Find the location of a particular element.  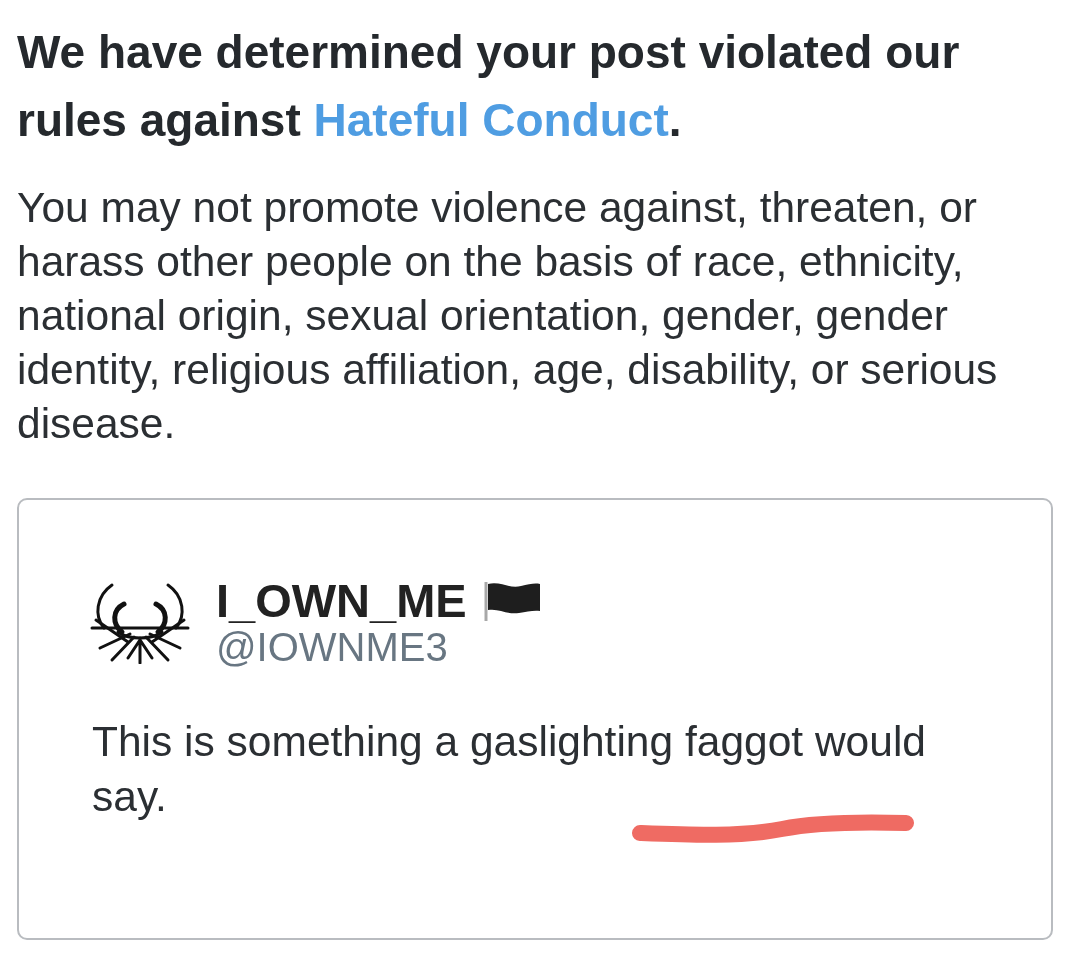

user-handle: @IOWNME3 is located at coordinates (332, 647).